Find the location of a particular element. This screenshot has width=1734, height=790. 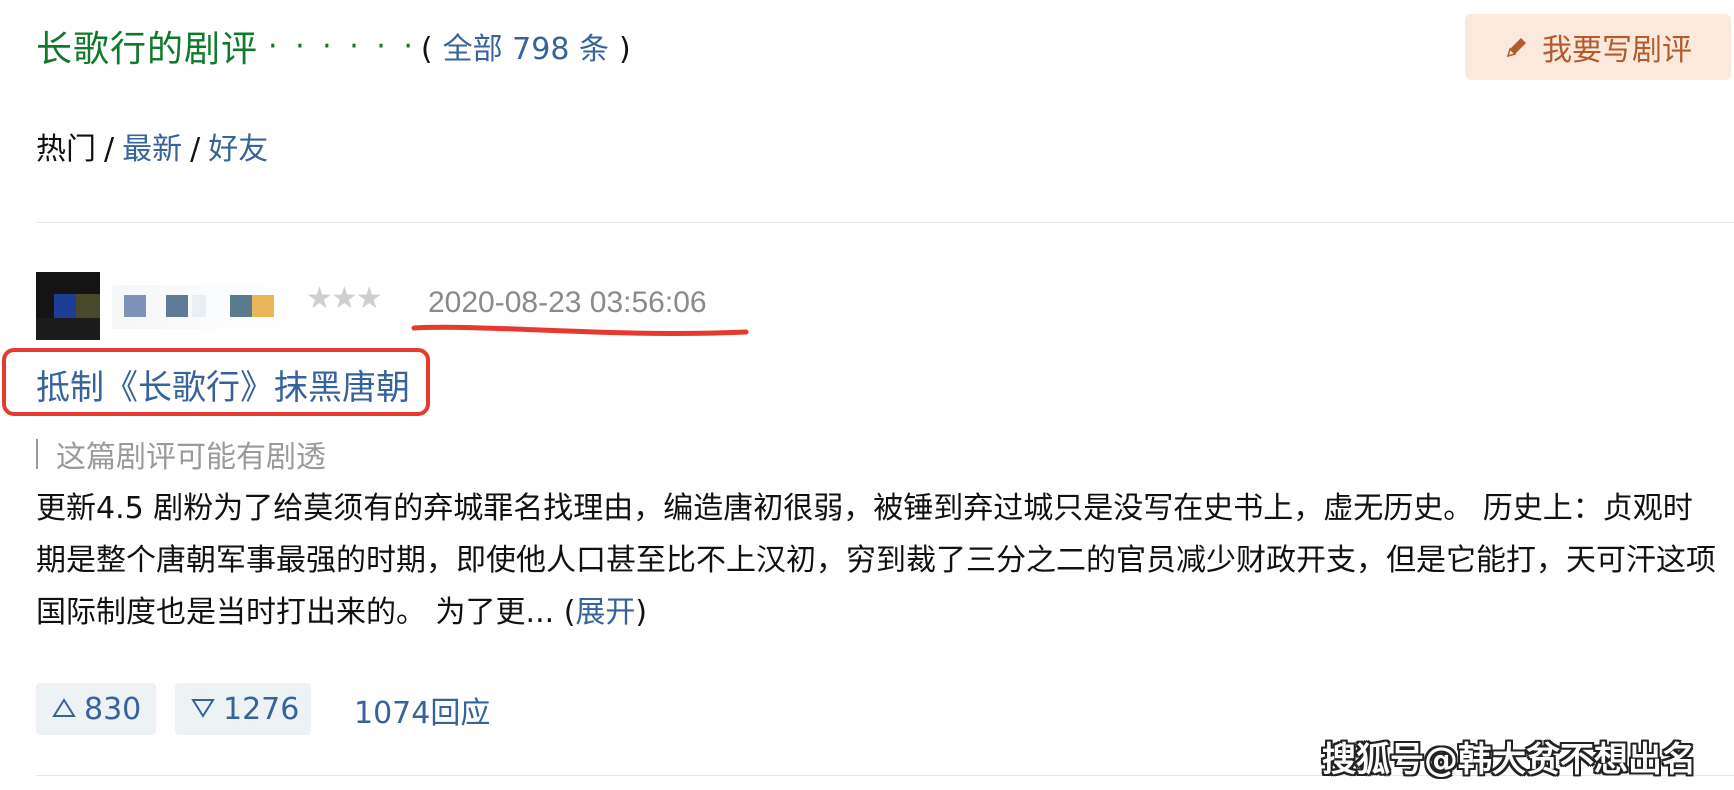

triangle-down-icon is located at coordinates (203, 709).